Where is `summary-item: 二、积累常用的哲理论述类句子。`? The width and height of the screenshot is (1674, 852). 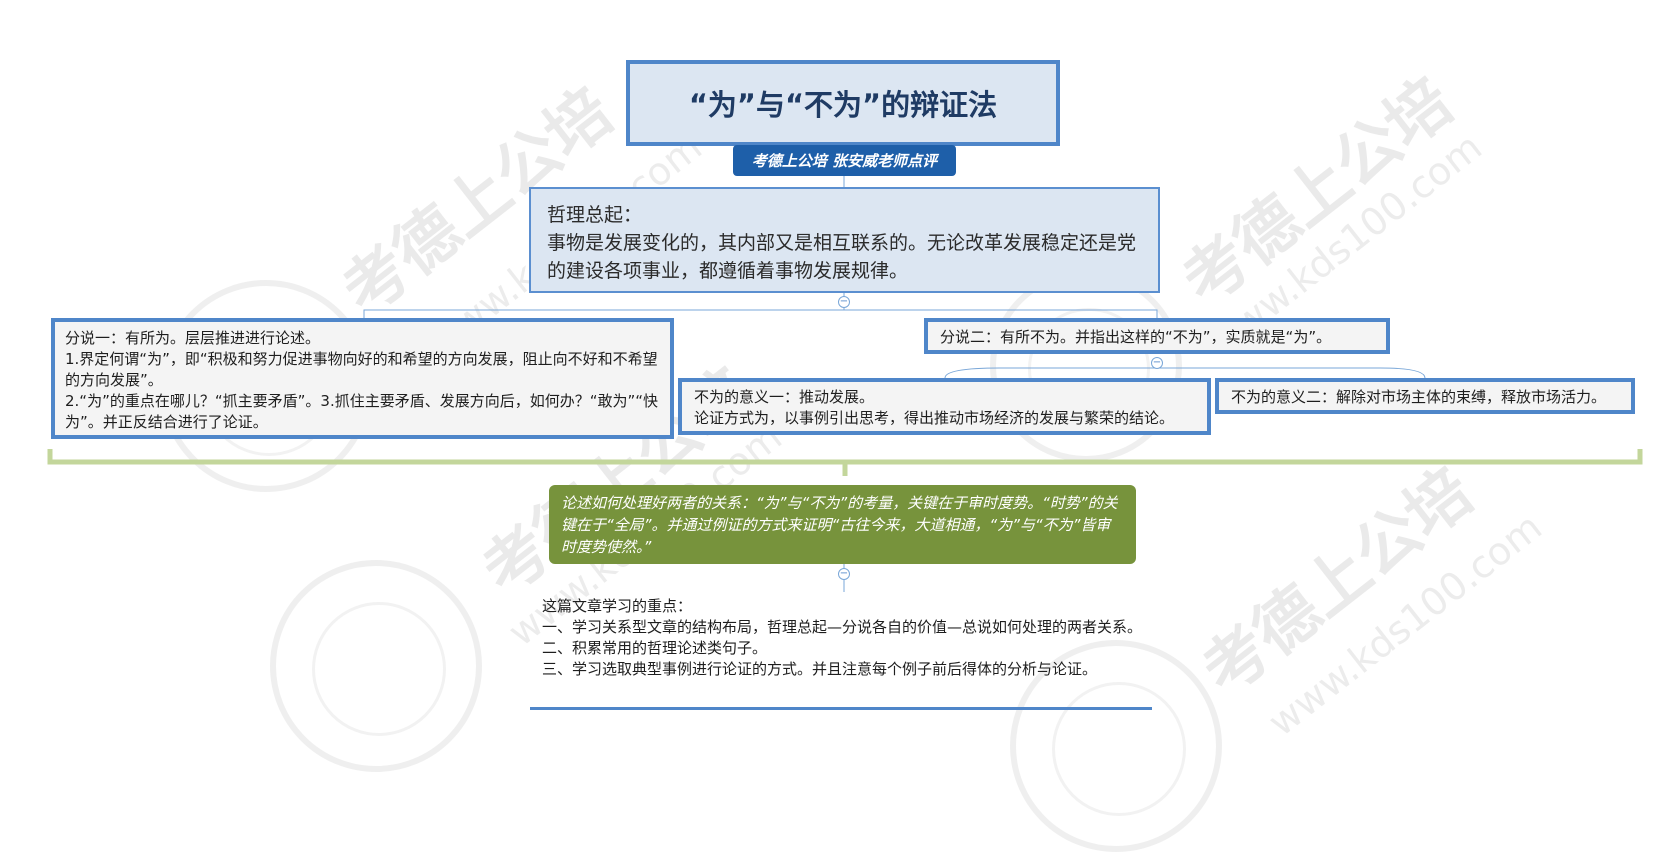 summary-item: 二、积累常用的哲理论述类句子。 is located at coordinates (655, 648).